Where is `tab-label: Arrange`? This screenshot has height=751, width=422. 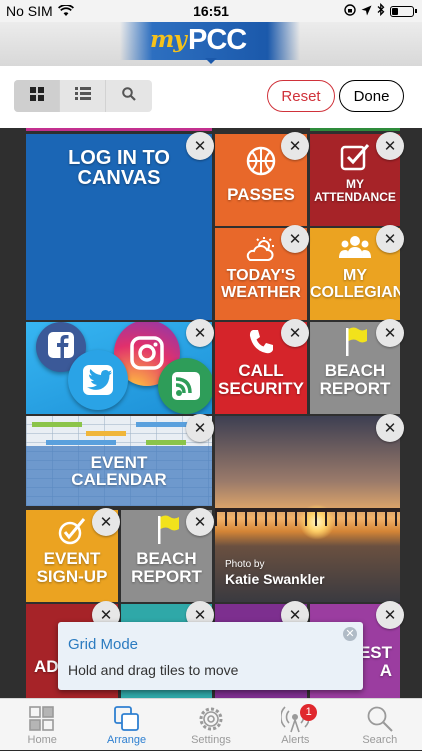 tab-label: Arrange is located at coordinates (127, 740).